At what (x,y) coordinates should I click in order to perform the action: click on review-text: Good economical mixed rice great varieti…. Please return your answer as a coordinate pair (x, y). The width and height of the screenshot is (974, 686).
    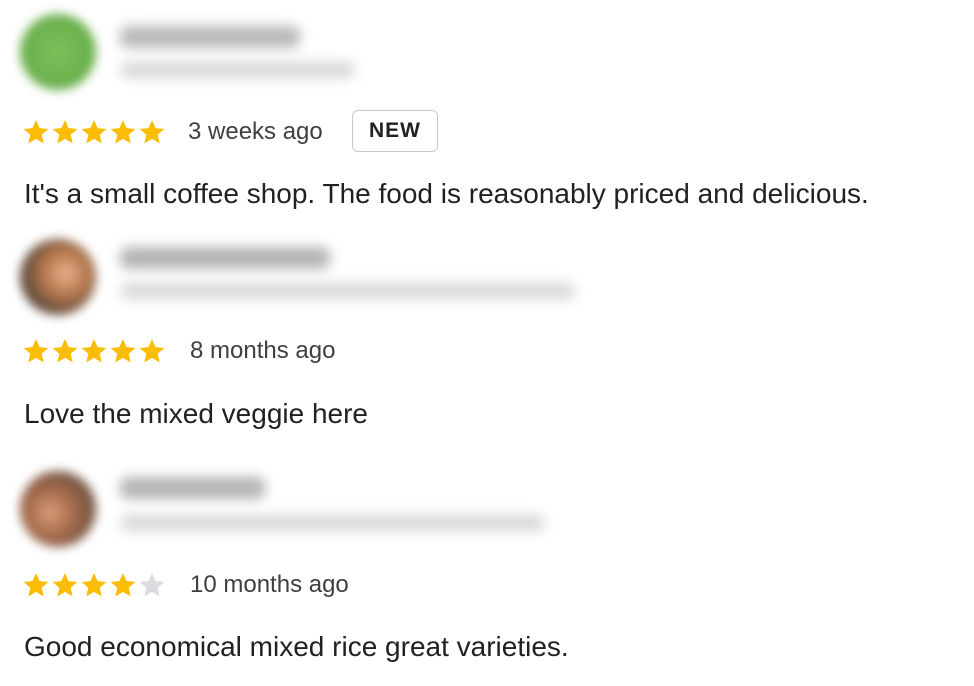
    Looking at the image, I should click on (296, 646).